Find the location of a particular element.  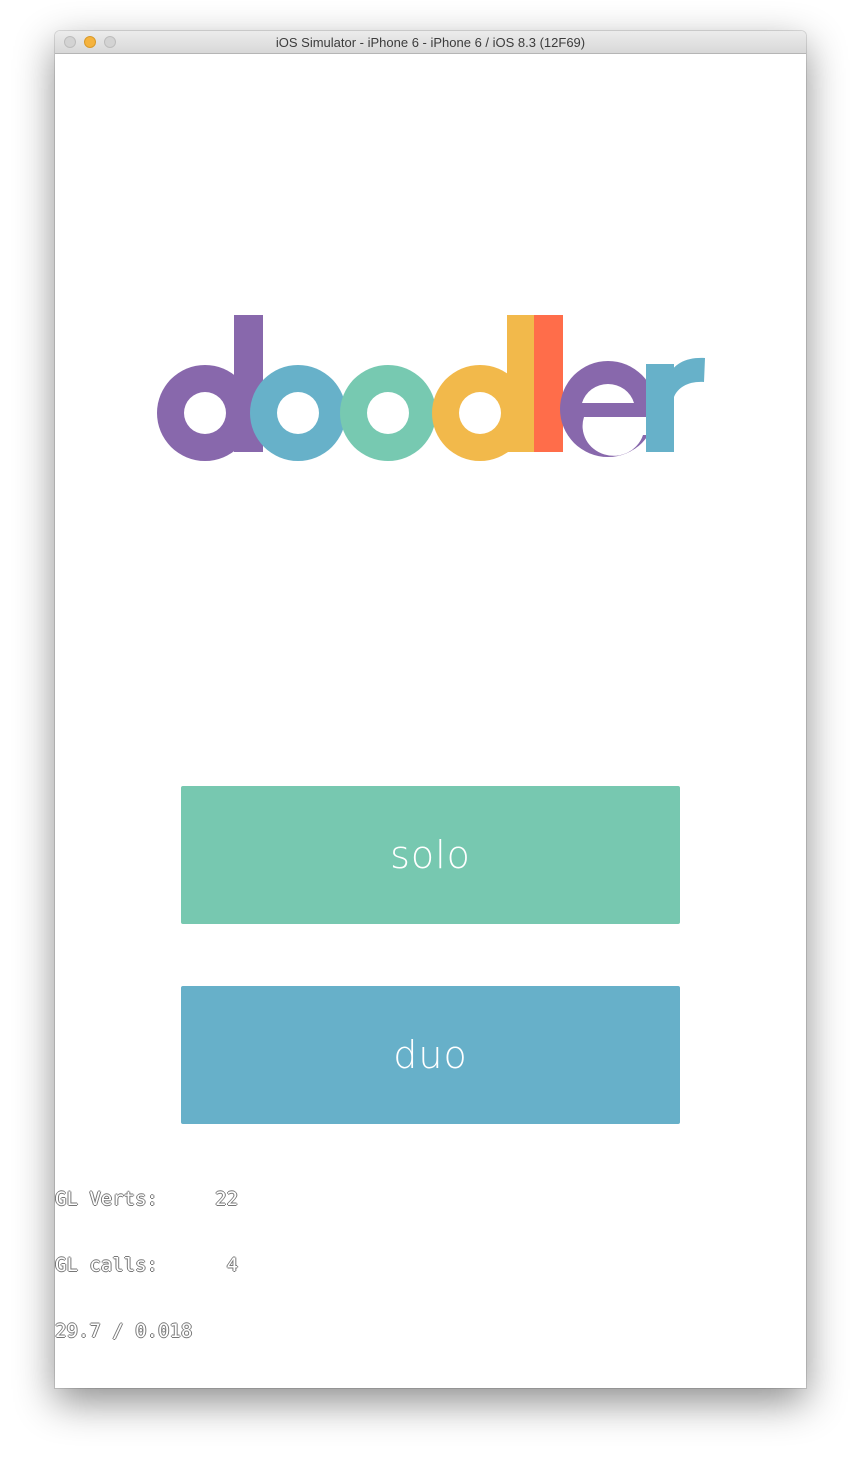

gl-calls-value: 4 is located at coordinates (232, 1265).